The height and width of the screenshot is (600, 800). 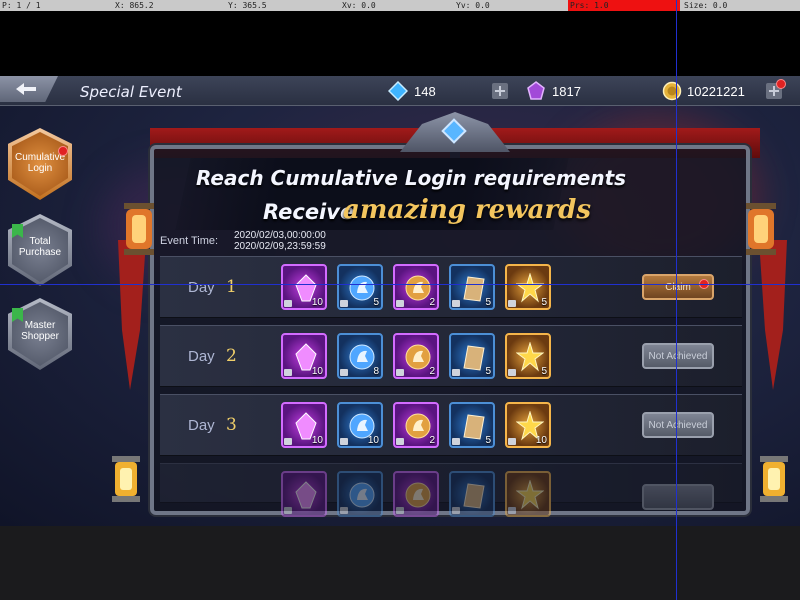 I want to click on tab-total-purchase: Total Purchase, so click(x=40, y=252).